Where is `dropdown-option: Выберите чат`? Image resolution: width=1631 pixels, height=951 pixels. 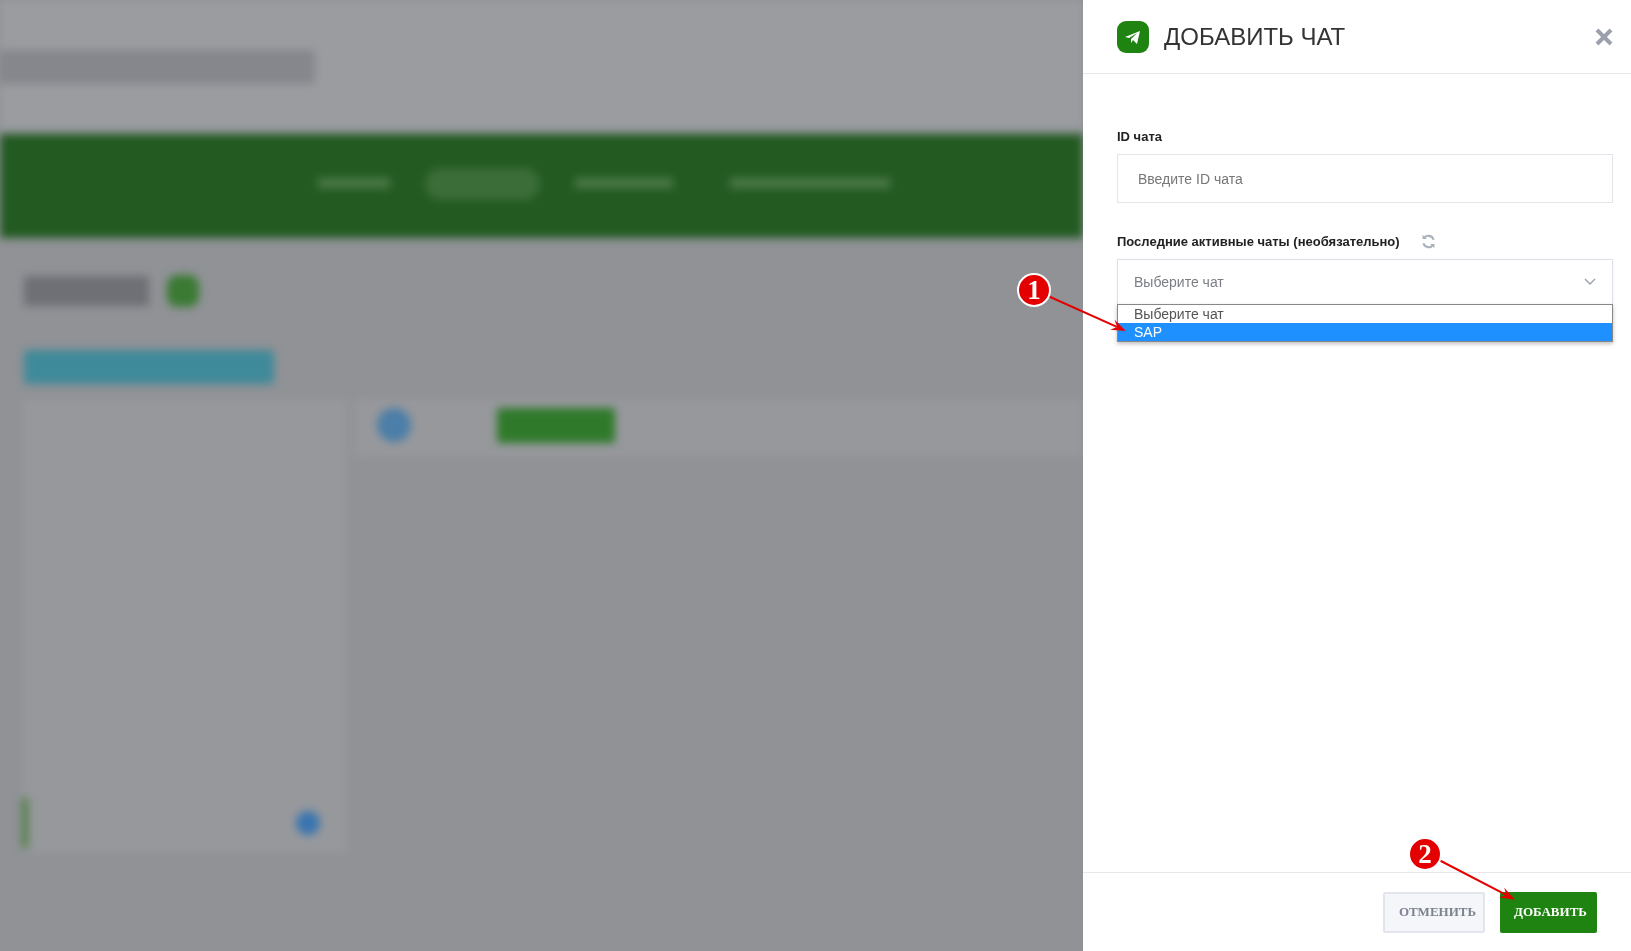 dropdown-option: Выберите чат is located at coordinates (1365, 314).